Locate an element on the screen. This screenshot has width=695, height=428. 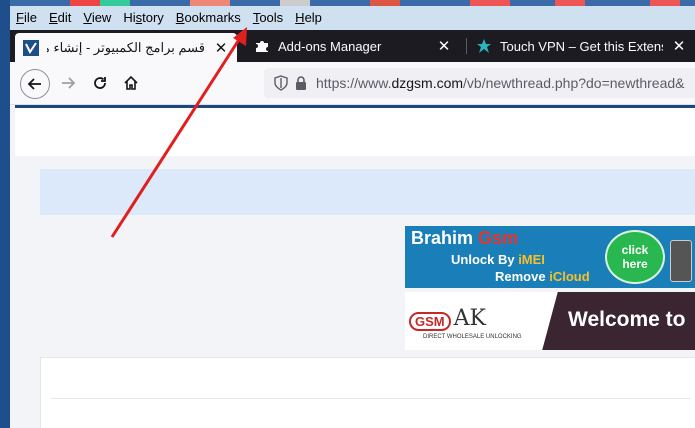
phone-image is located at coordinates (681, 261).